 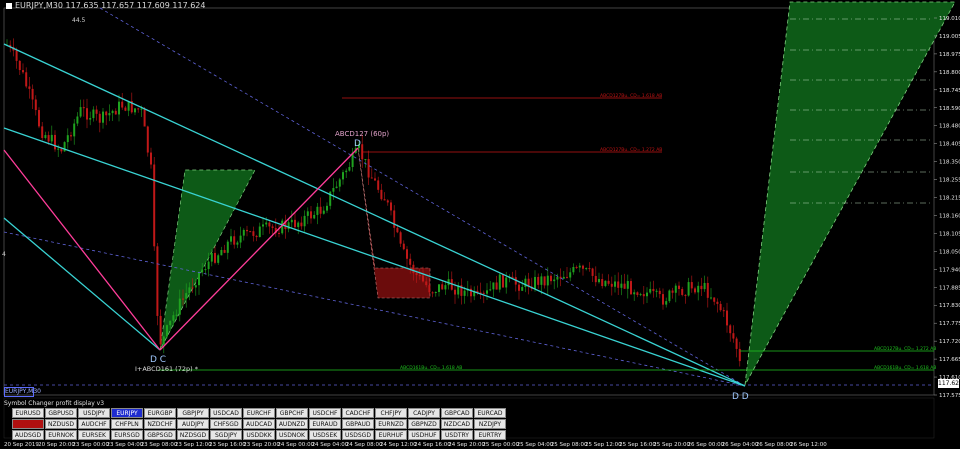 What do you see at coordinates (292, 435) in the screenshot?
I see `symbol-button-usdnok: USDNOK` at bounding box center [292, 435].